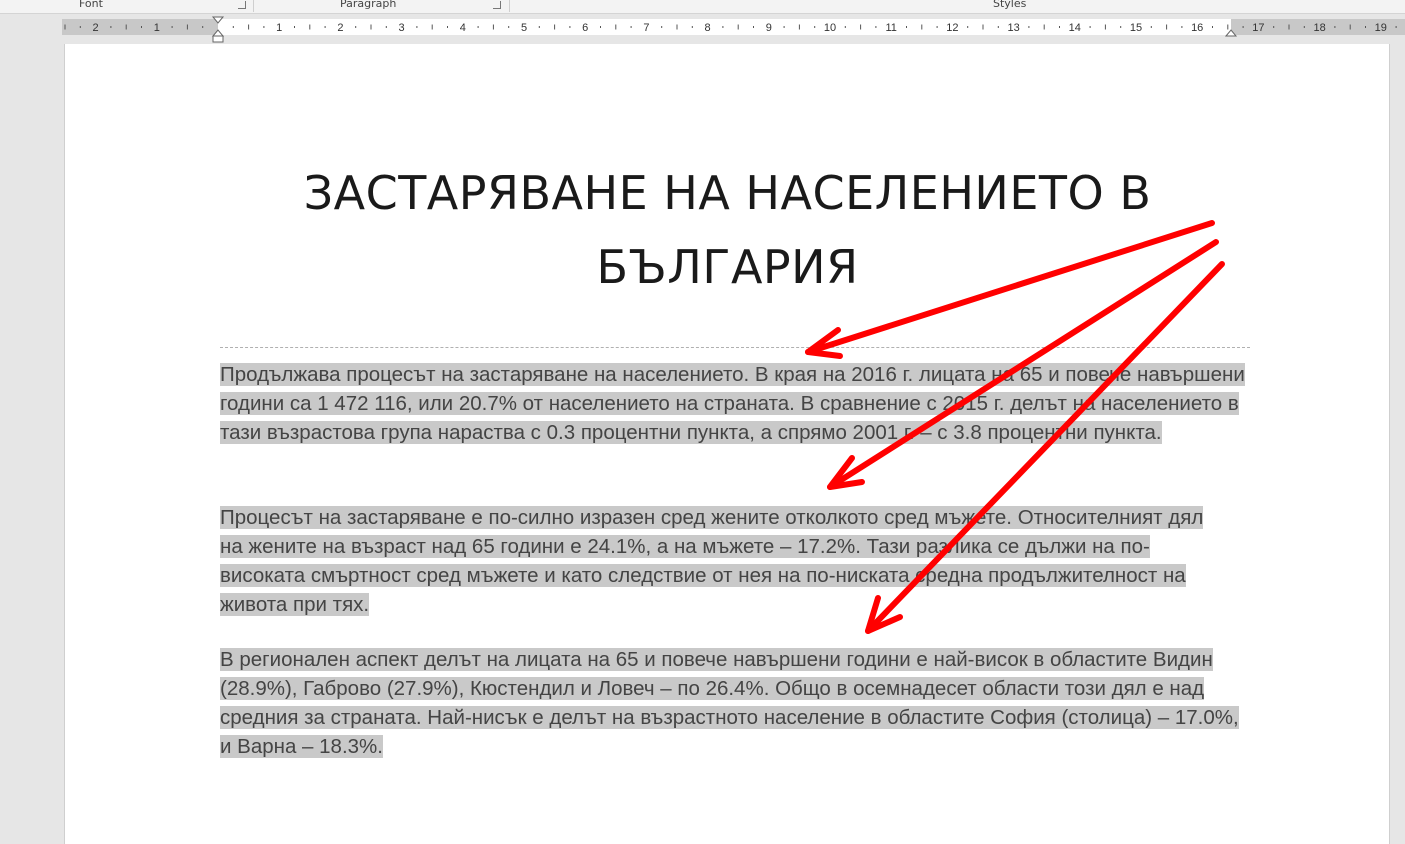 The width and height of the screenshot is (1405, 844). Describe the element at coordinates (952, 28) in the screenshot. I see `ruler-label: 12` at that location.